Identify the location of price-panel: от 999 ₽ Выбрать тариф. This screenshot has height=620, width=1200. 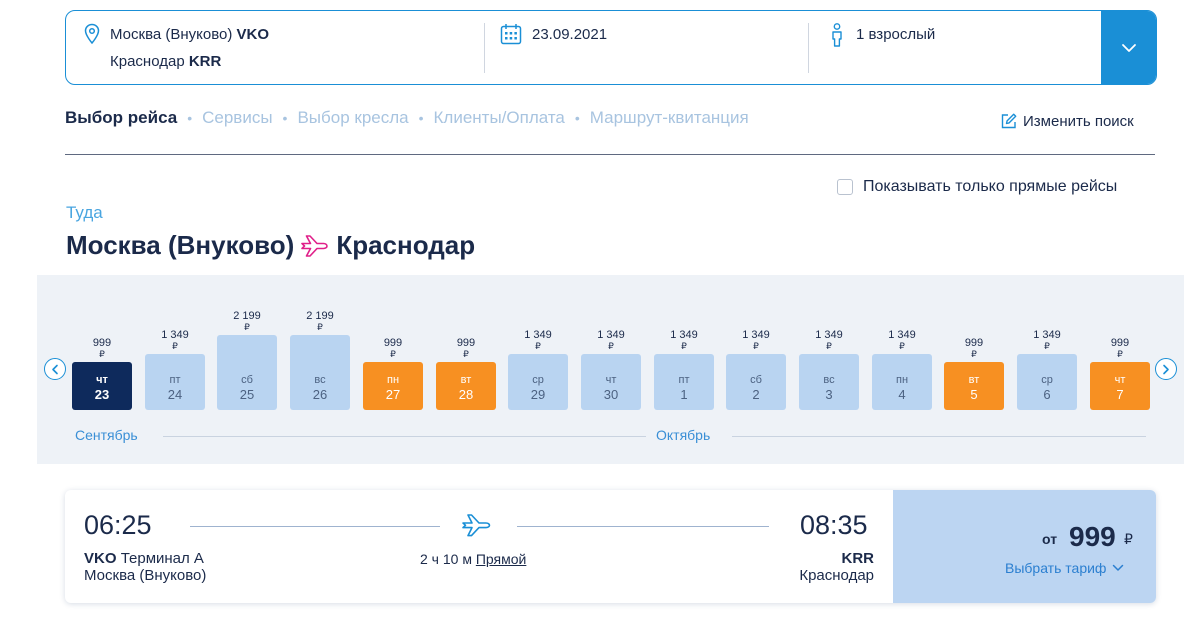
(1024, 546).